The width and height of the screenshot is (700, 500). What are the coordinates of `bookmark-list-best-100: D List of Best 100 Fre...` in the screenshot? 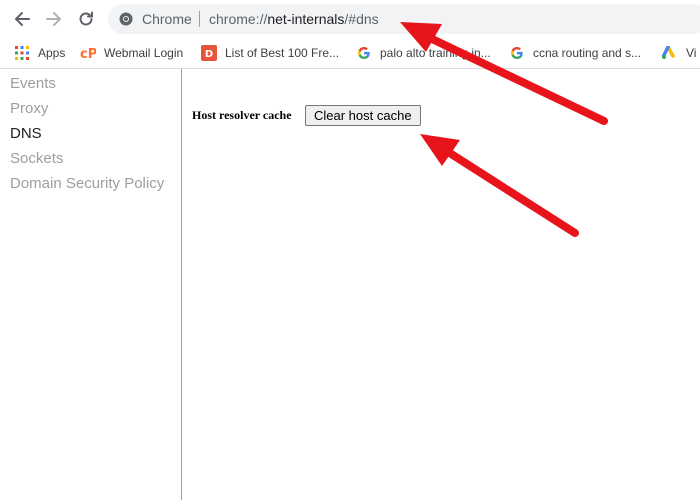 It's located at (270, 53).